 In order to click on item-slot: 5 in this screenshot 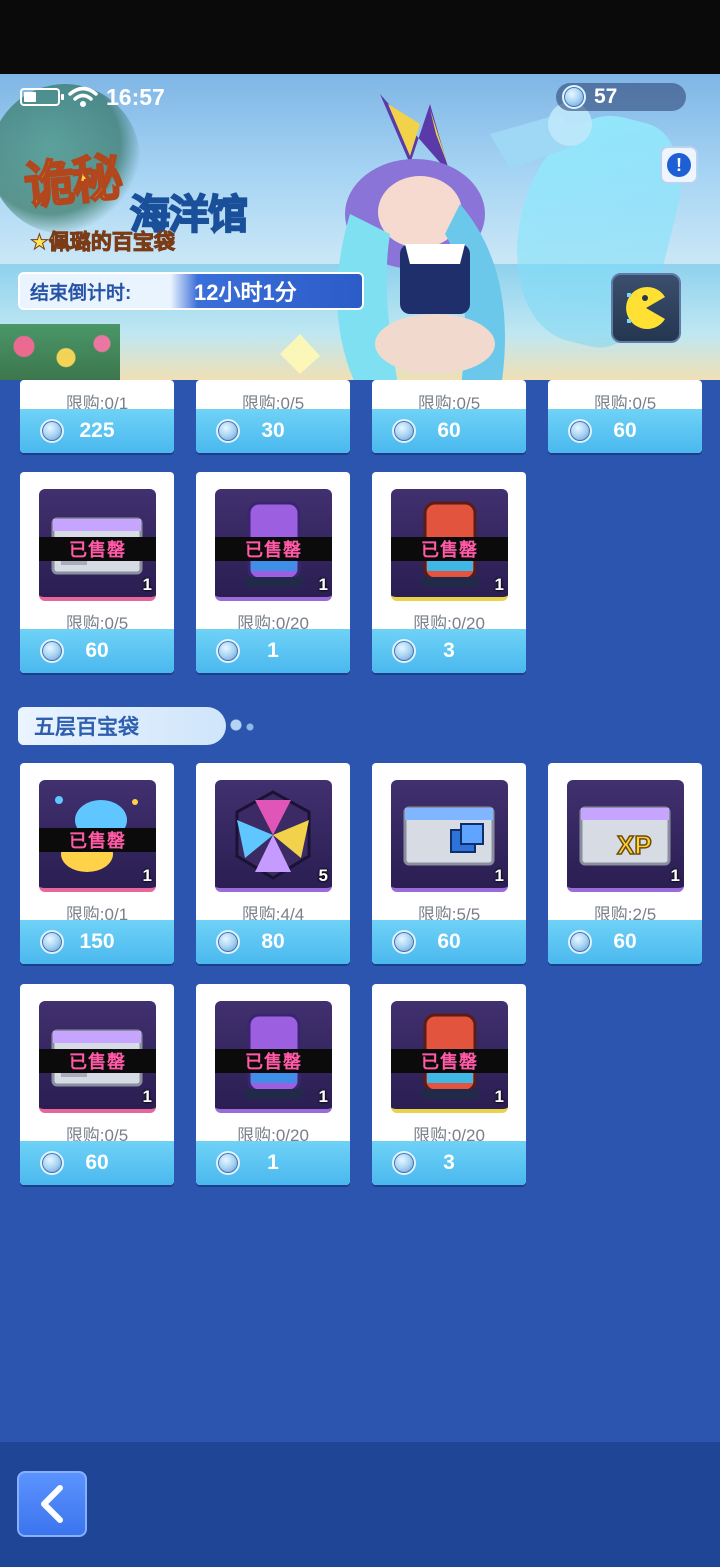, I will do `click(273, 836)`.